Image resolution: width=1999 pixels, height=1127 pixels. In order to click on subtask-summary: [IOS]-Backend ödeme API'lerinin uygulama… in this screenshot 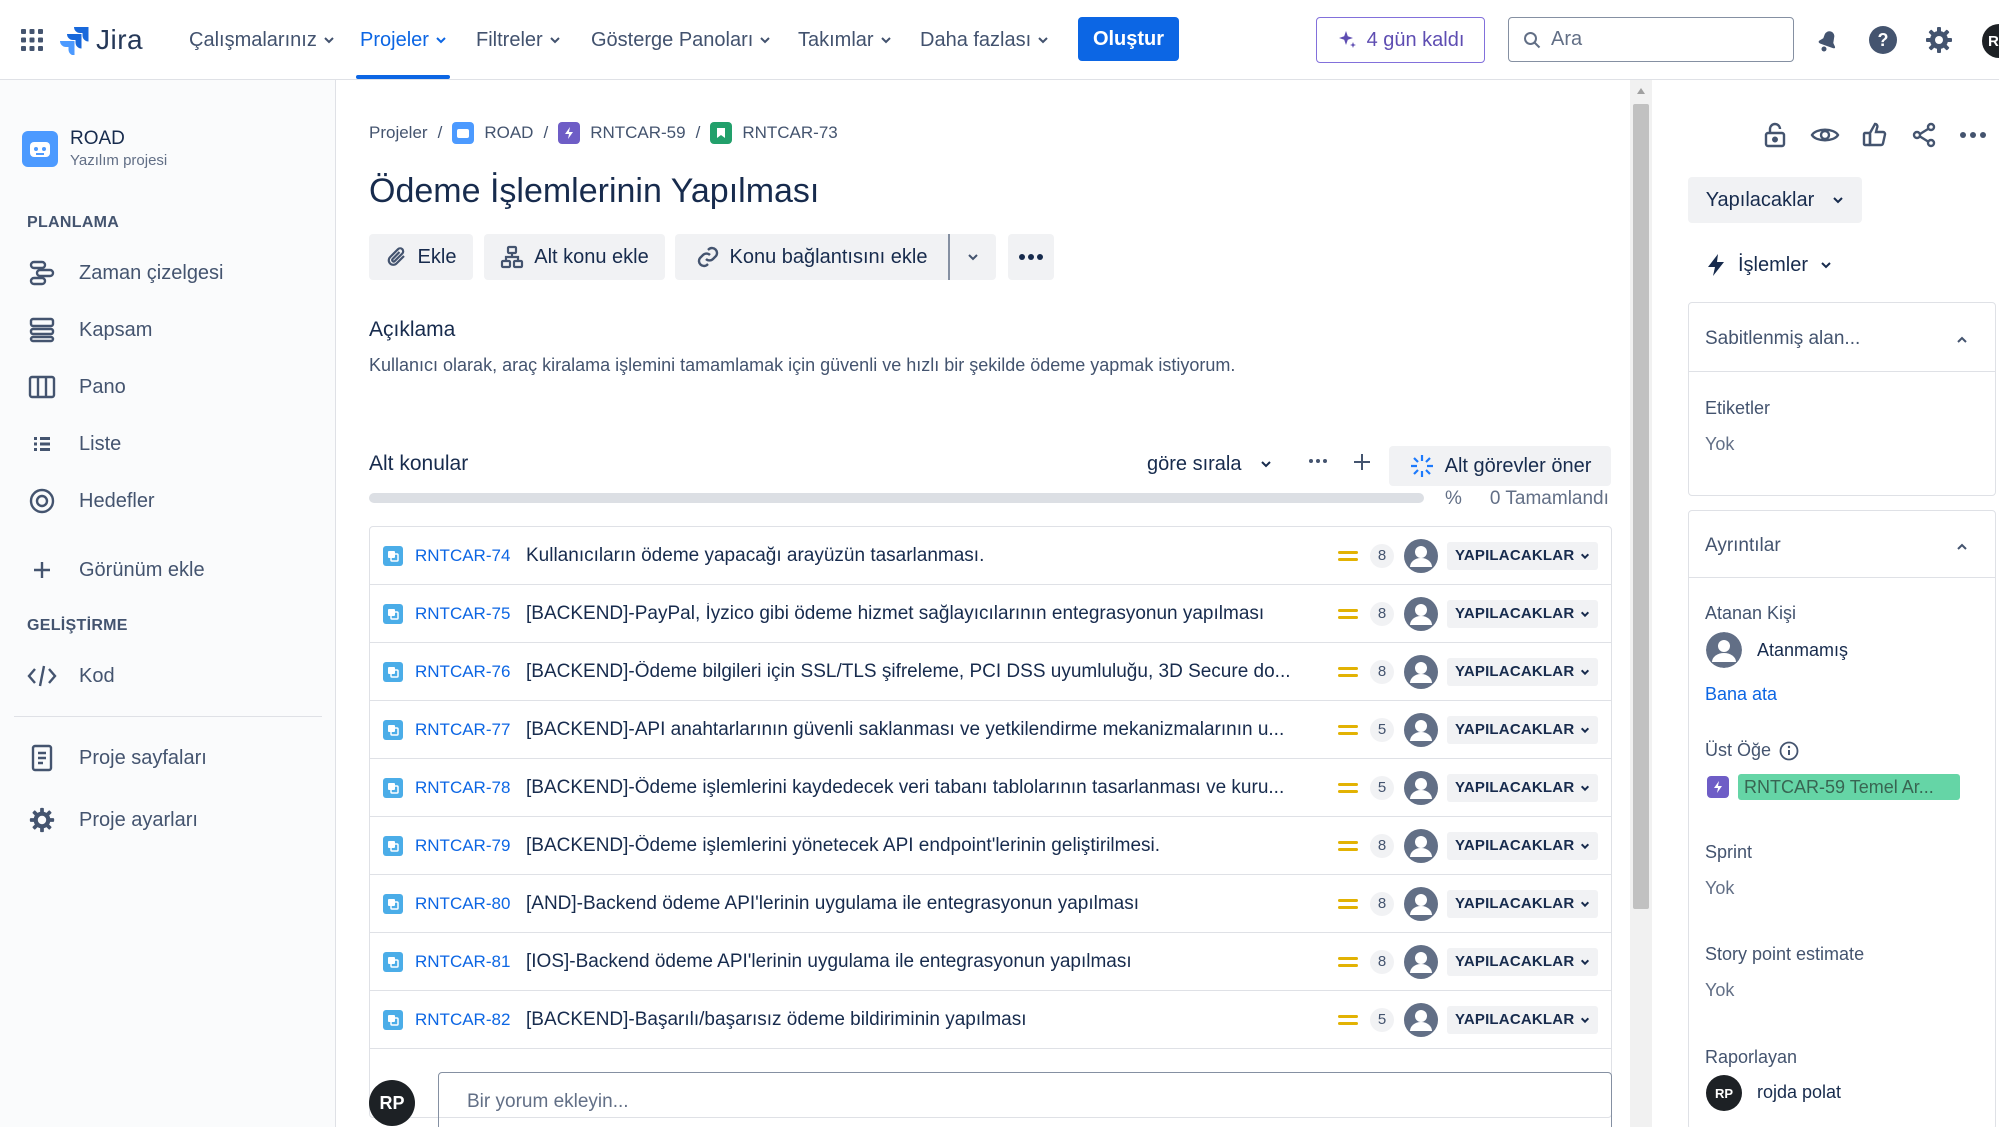, I will do `click(921, 962)`.